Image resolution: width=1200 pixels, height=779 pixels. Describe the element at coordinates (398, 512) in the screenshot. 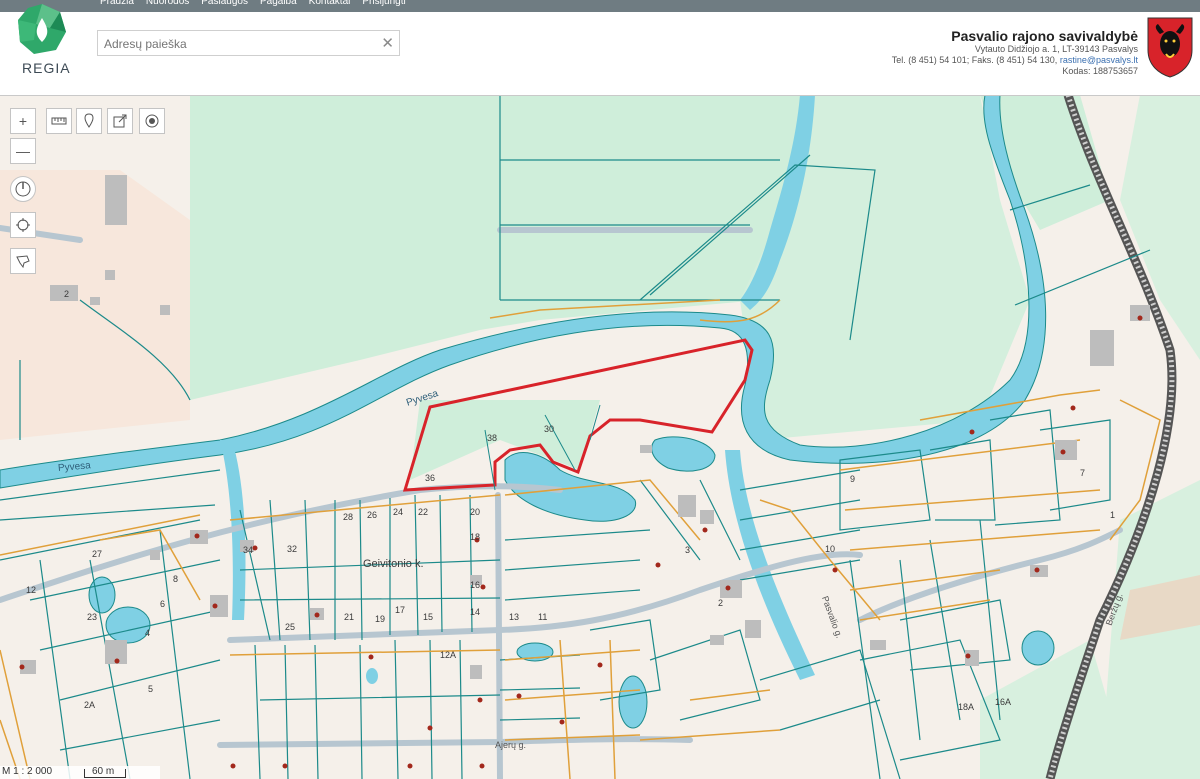

I see `parcel-24: 24` at that location.